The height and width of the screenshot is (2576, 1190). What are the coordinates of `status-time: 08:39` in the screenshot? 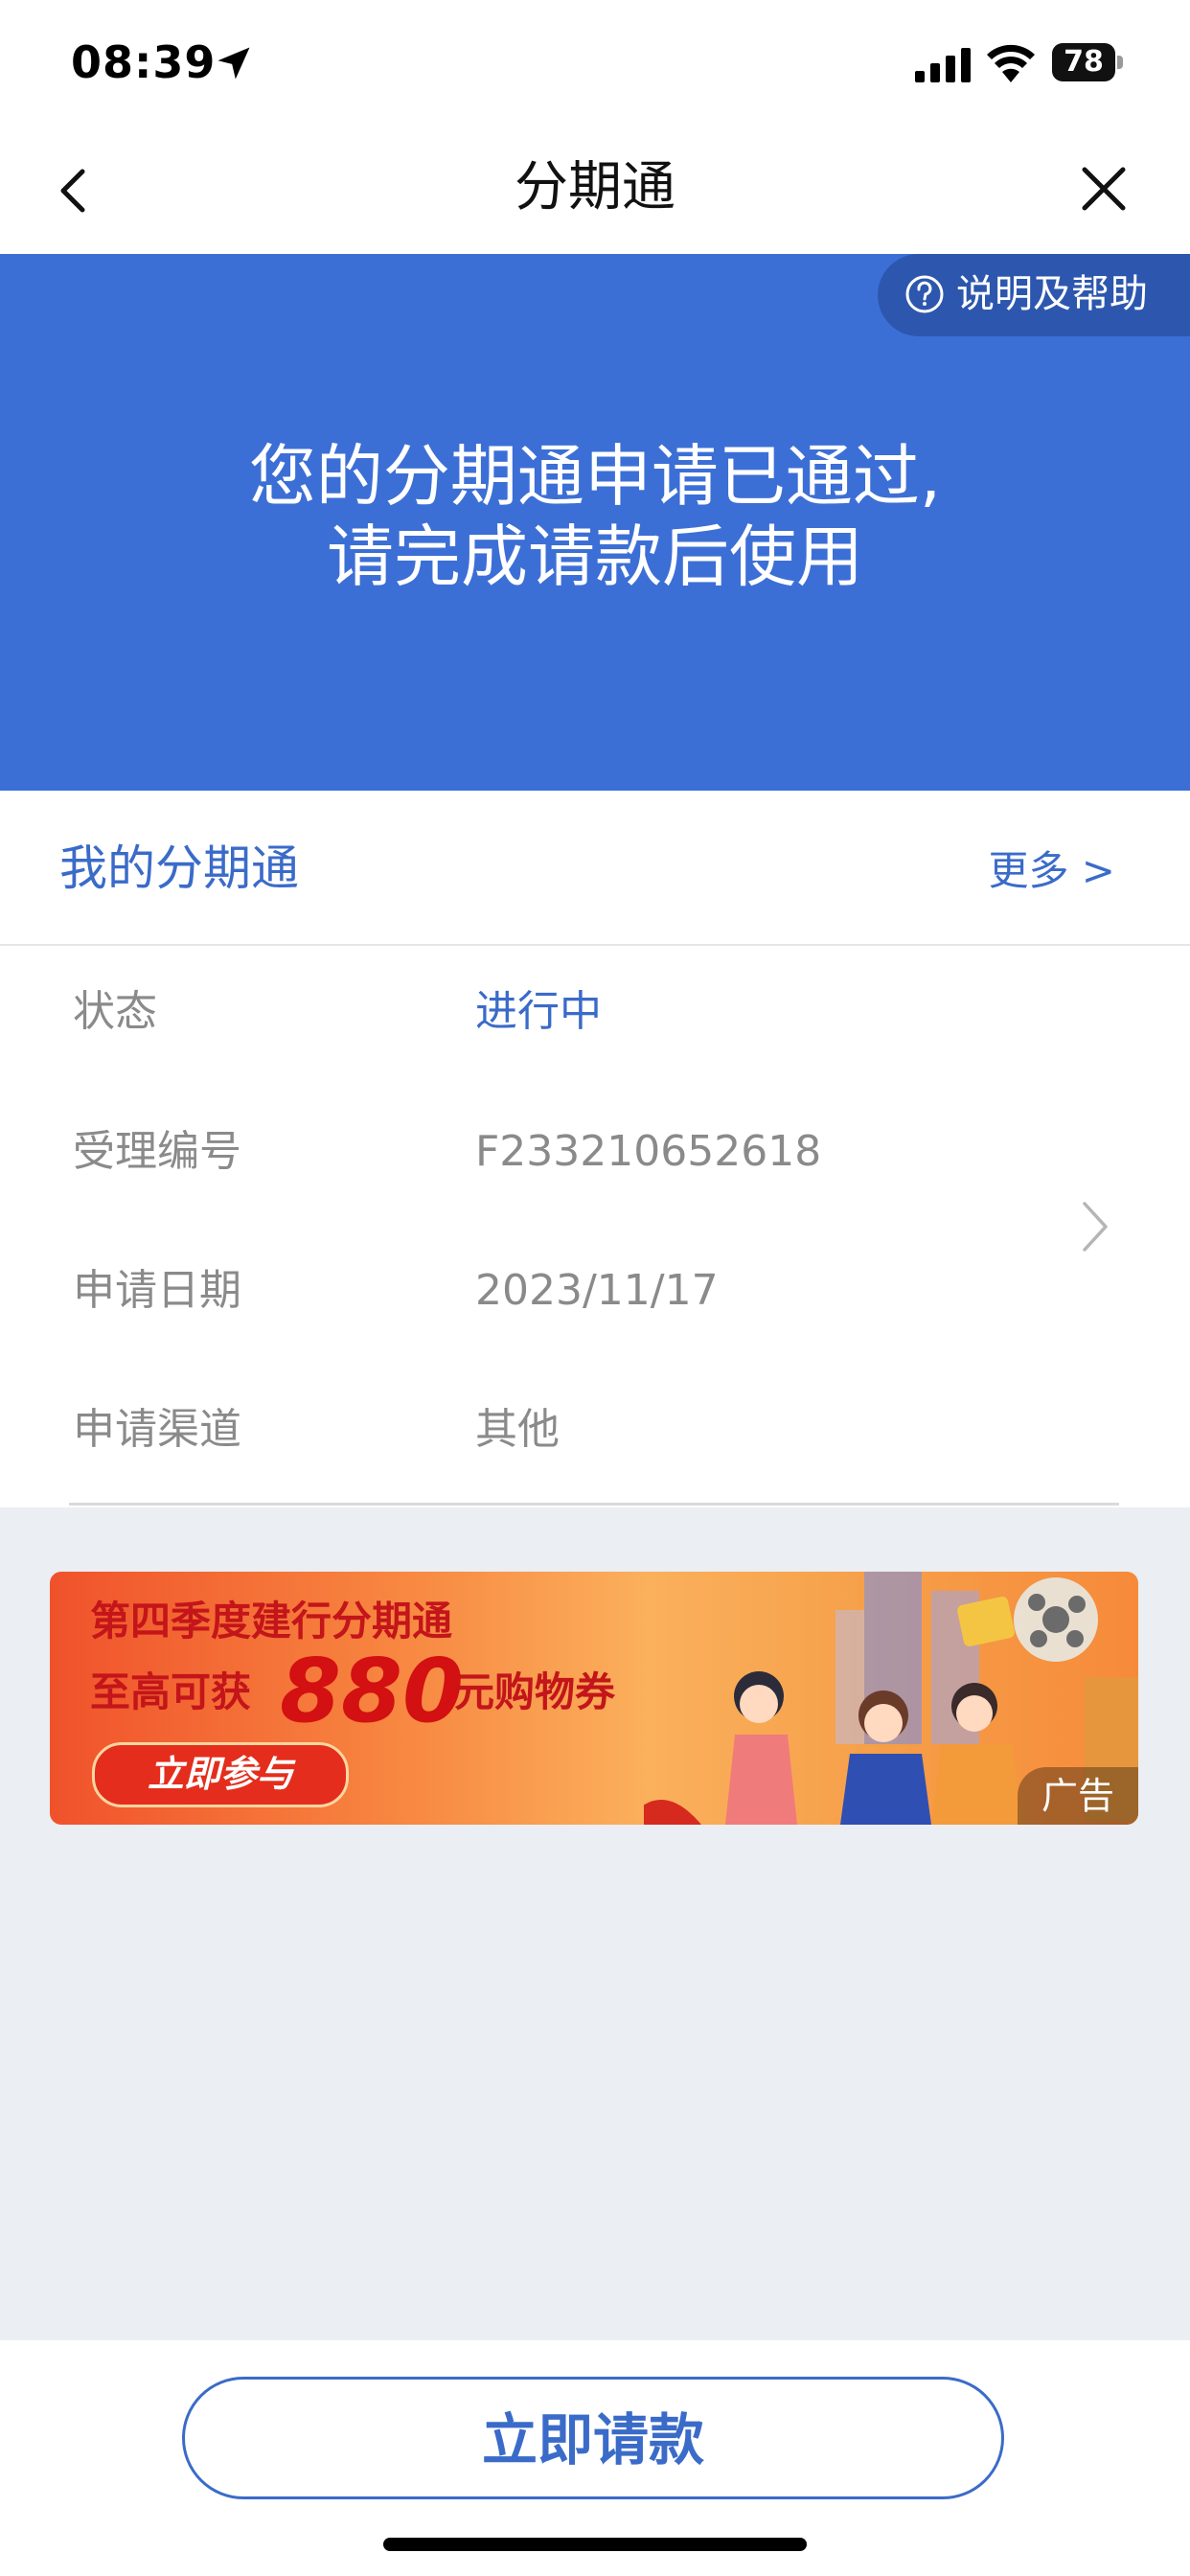 It's located at (144, 62).